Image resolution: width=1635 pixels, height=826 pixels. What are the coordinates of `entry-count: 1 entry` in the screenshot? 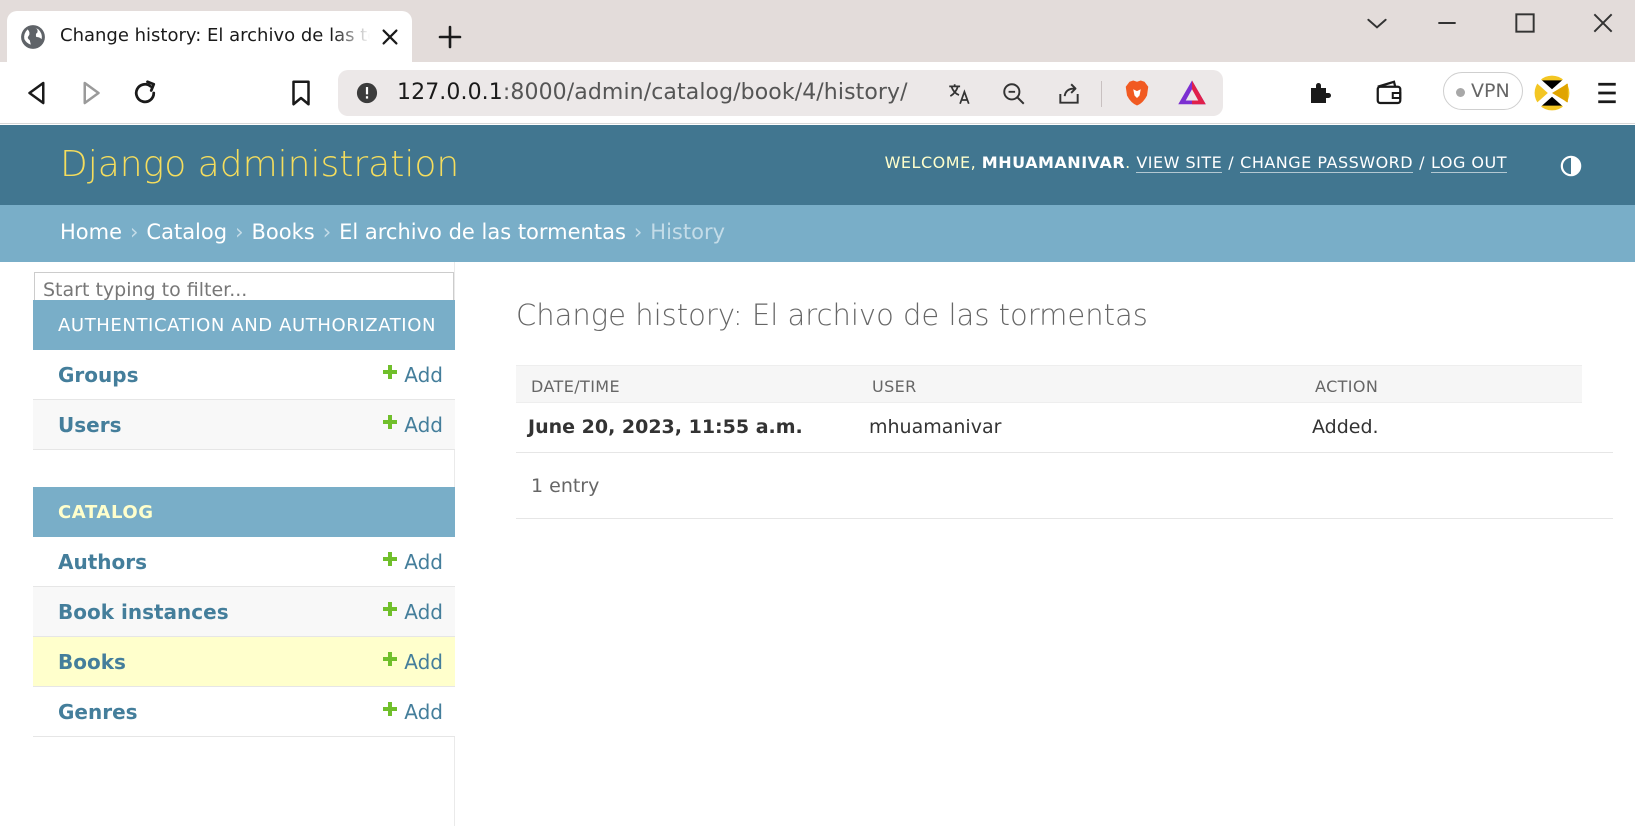 It's located at (565, 486).